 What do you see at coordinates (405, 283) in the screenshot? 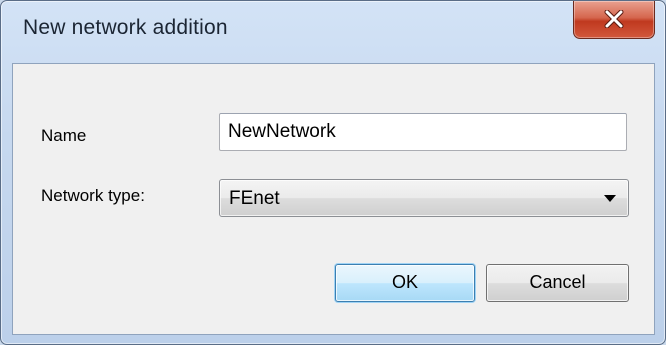
I see `ok-button: OK` at bounding box center [405, 283].